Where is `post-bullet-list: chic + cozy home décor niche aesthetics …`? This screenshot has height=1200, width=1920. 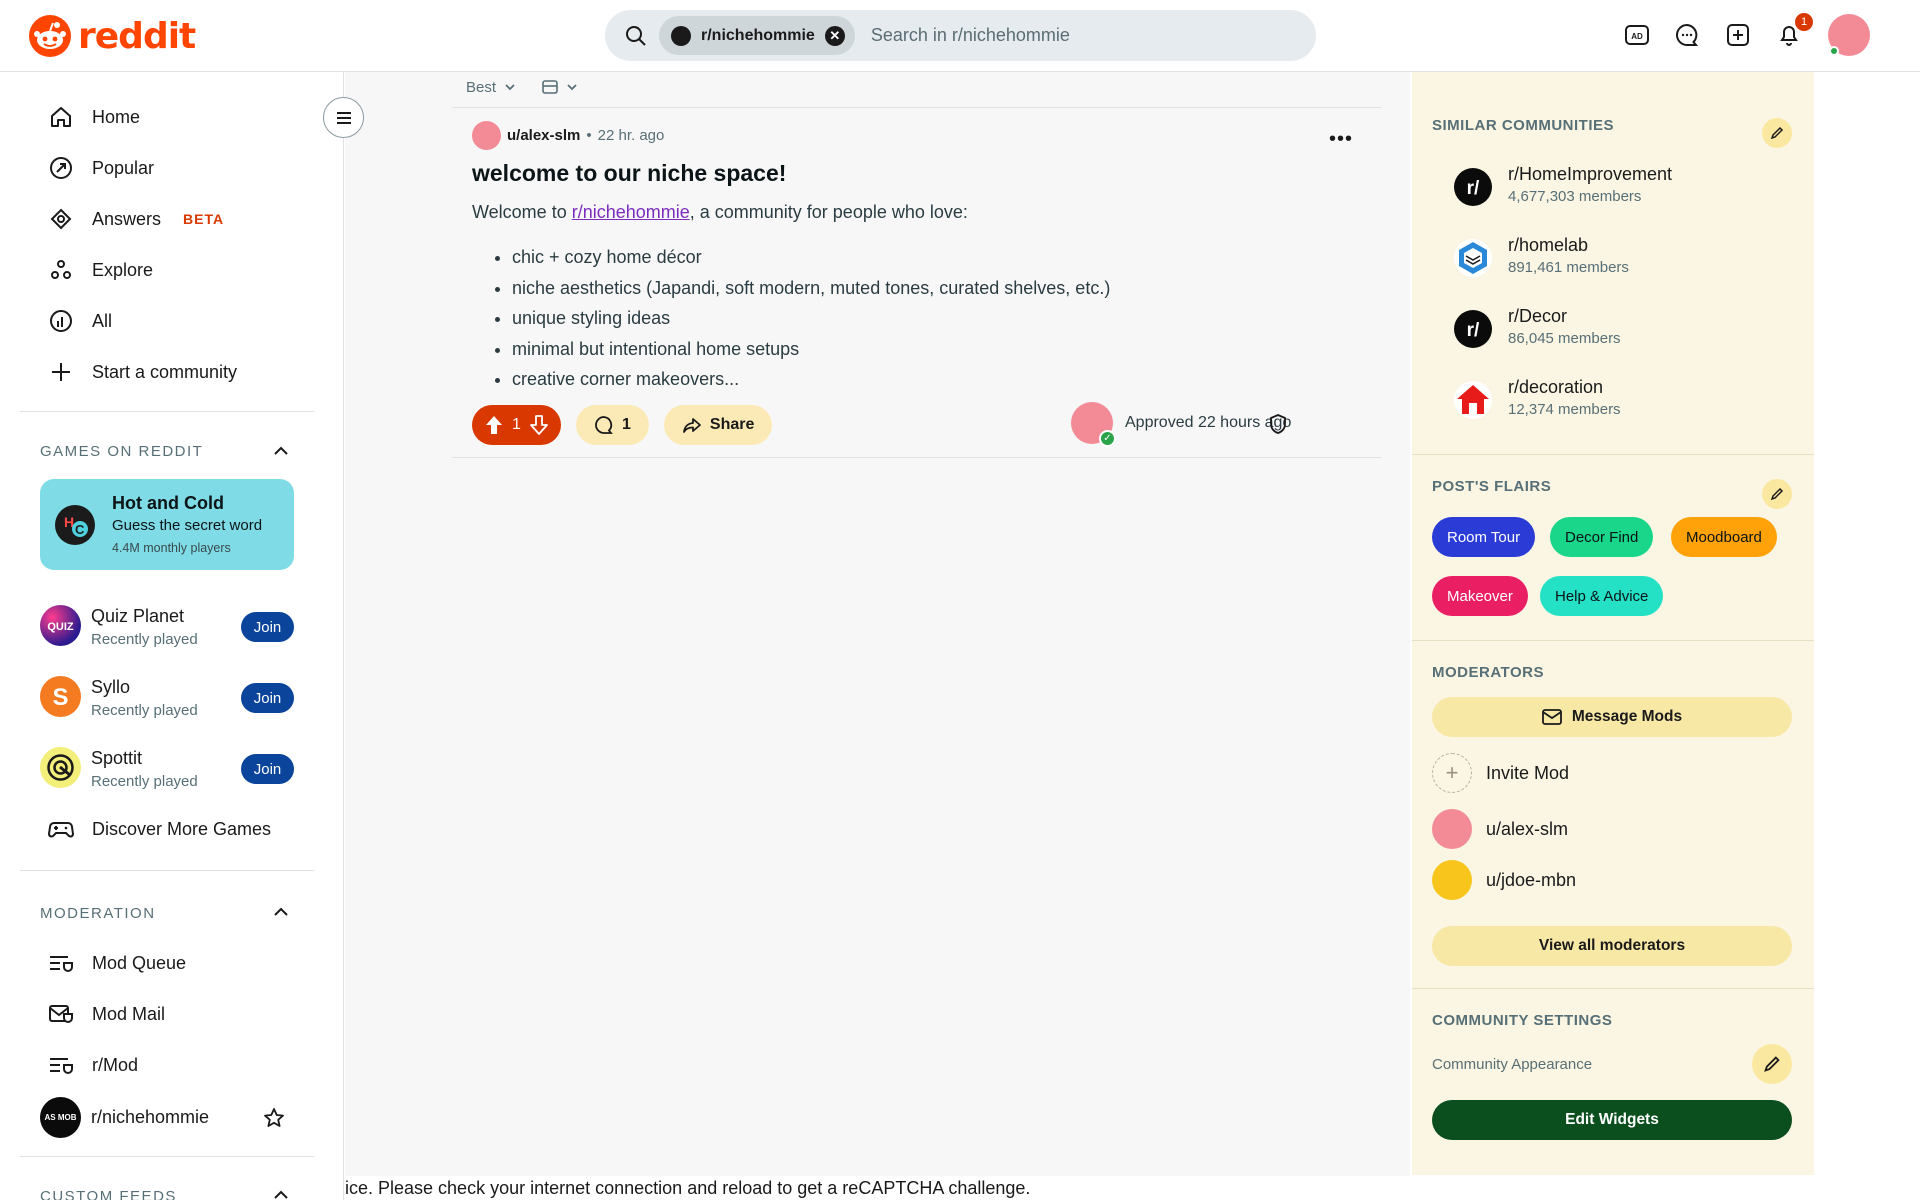 post-bullet-list: chic + cozy home décor niche aesthetics … is located at coordinates (811, 318).